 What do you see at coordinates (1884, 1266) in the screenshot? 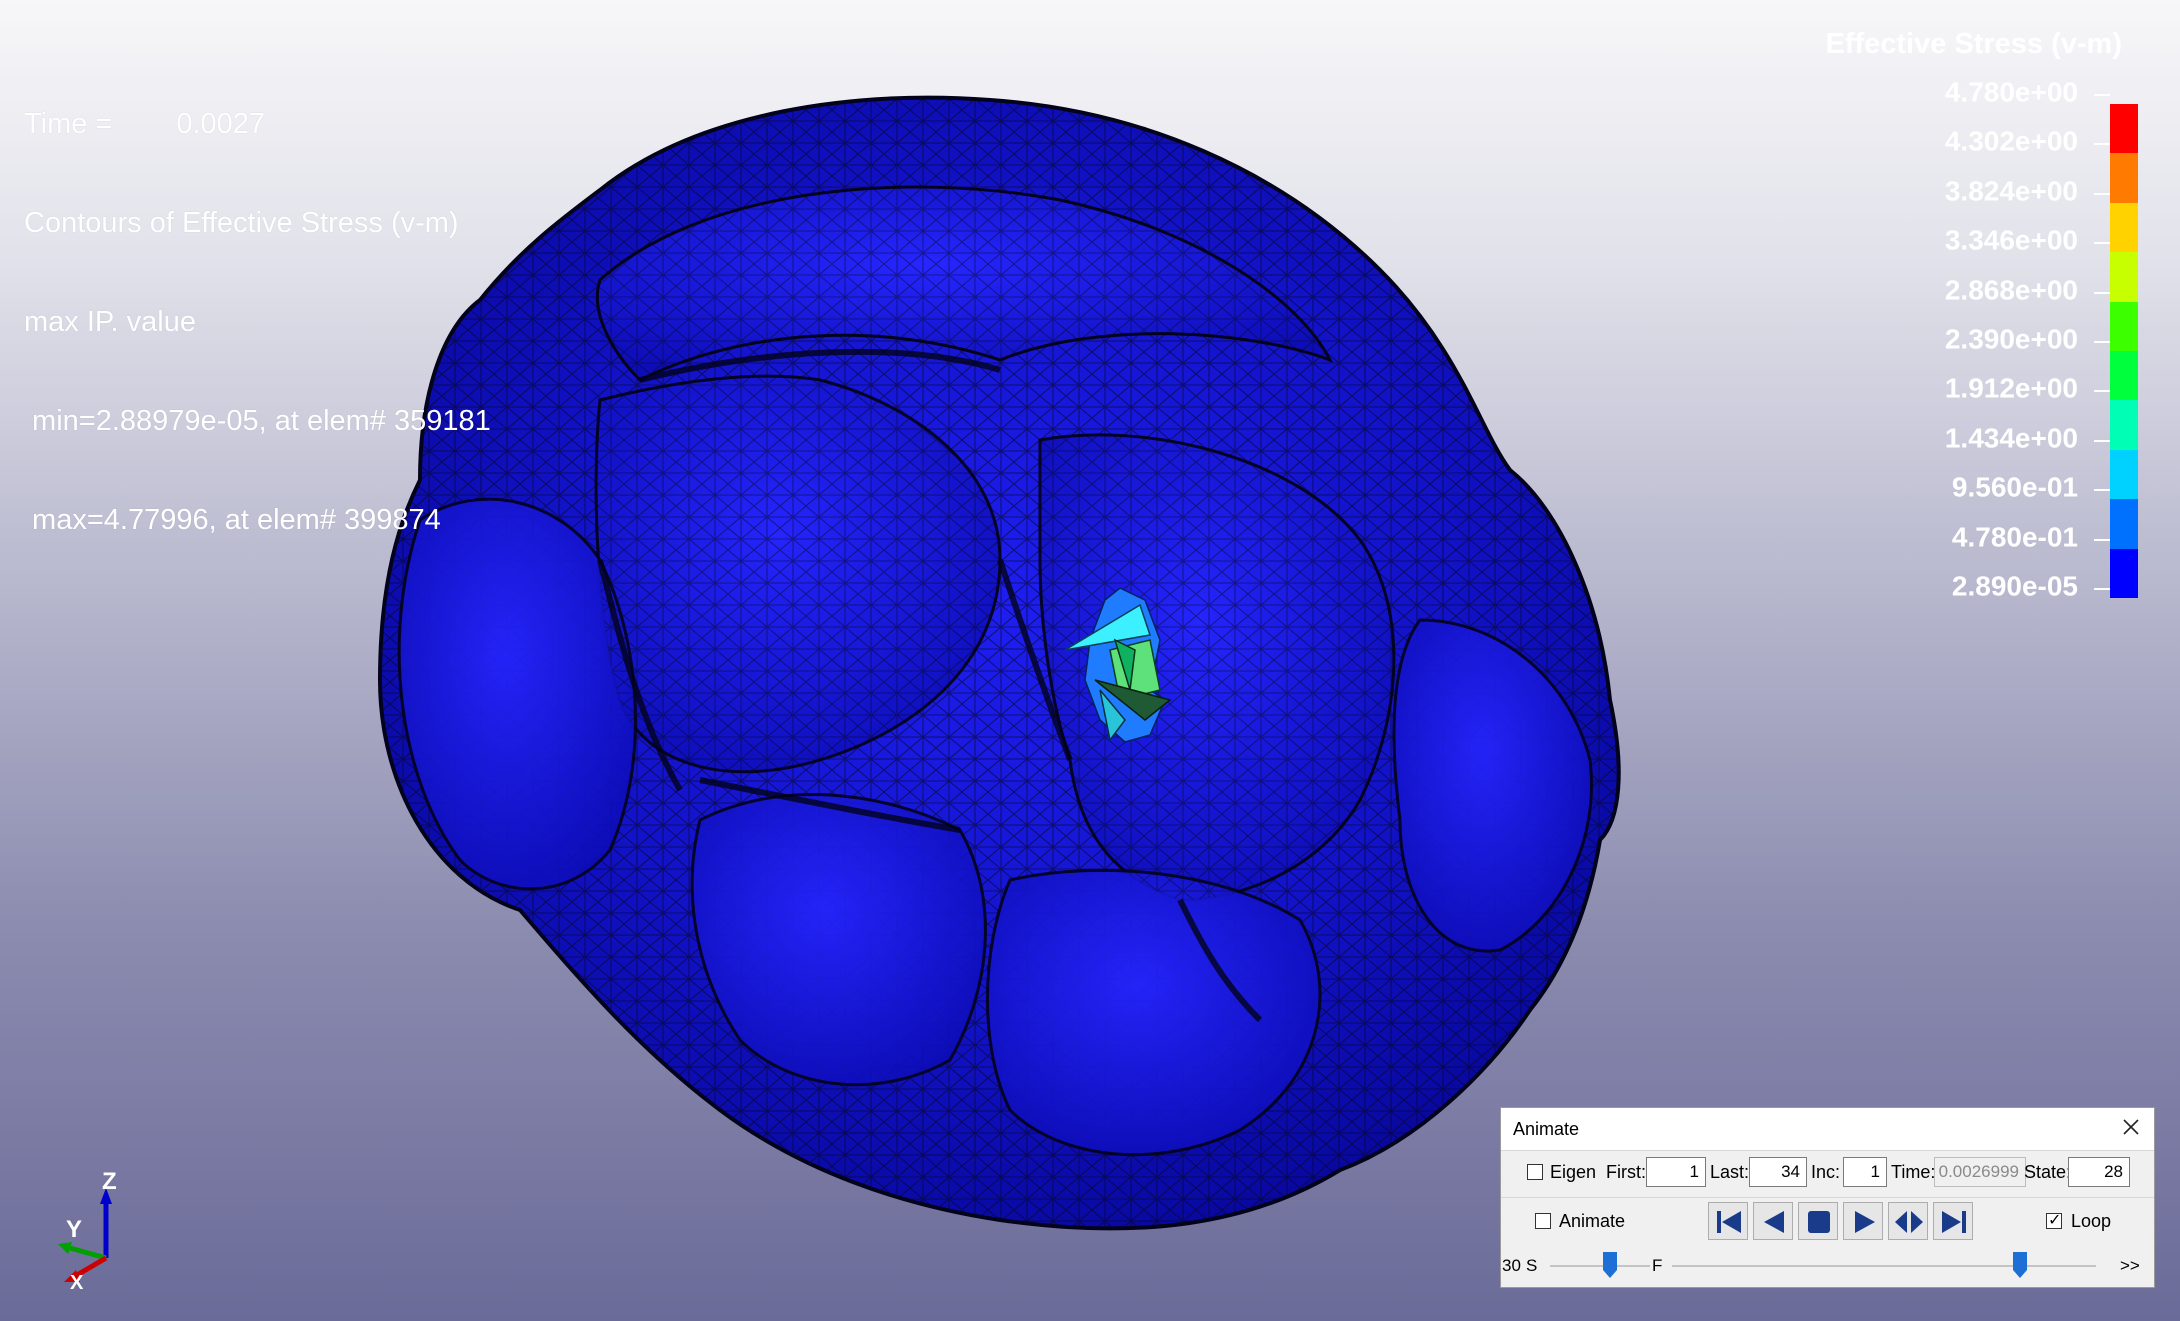
I see `state-slider-track` at bounding box center [1884, 1266].